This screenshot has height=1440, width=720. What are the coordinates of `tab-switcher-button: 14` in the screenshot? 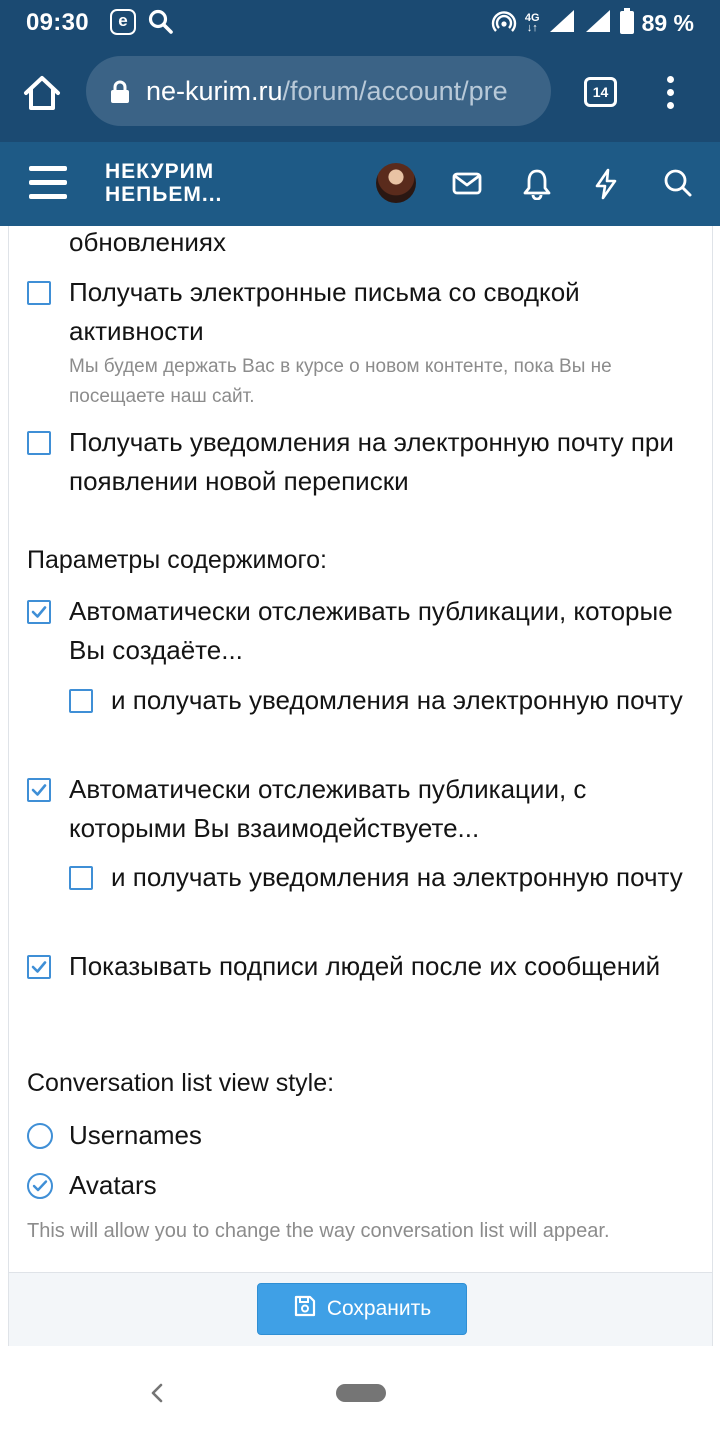 It's located at (600, 92).